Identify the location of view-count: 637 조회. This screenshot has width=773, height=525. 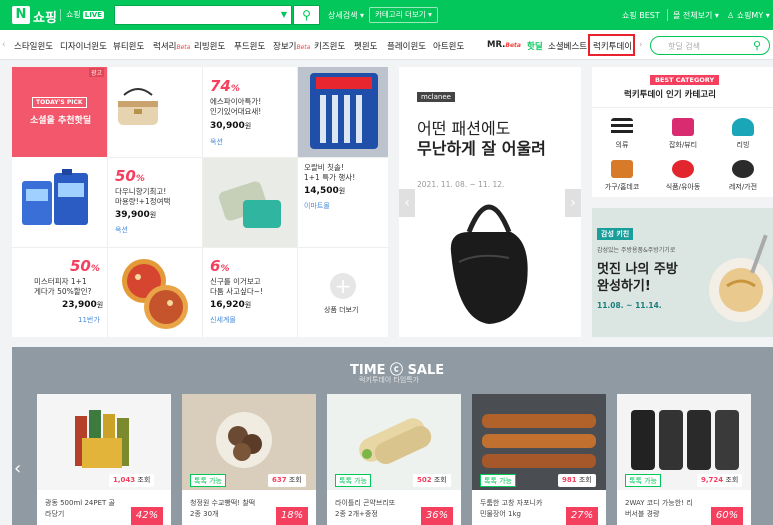
(287, 480).